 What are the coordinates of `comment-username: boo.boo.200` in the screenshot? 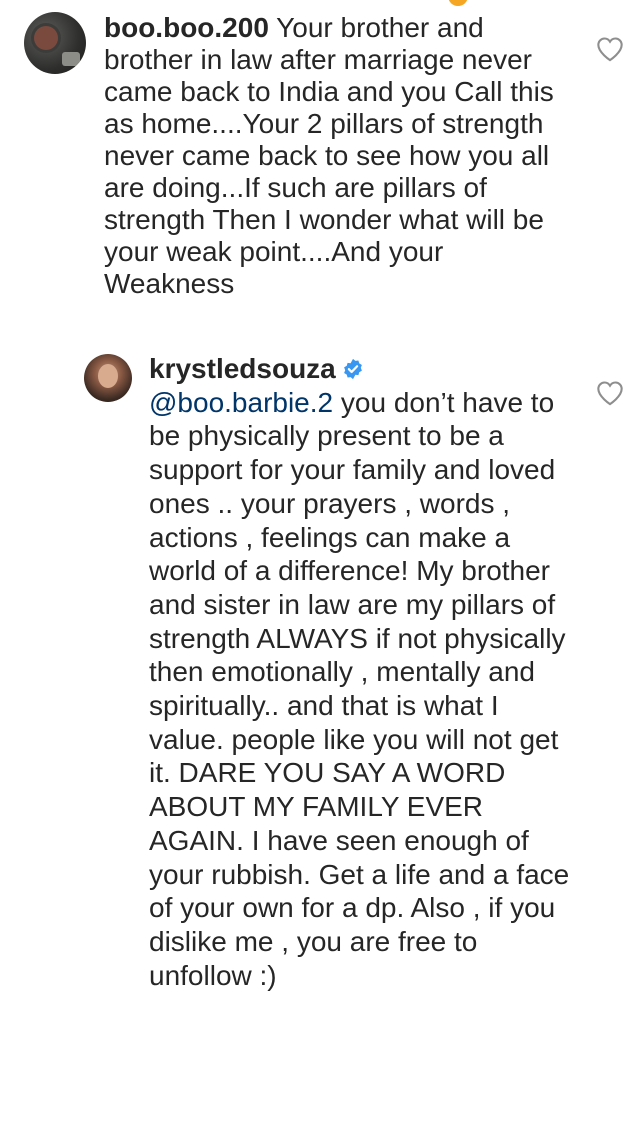 It's located at (186, 27).